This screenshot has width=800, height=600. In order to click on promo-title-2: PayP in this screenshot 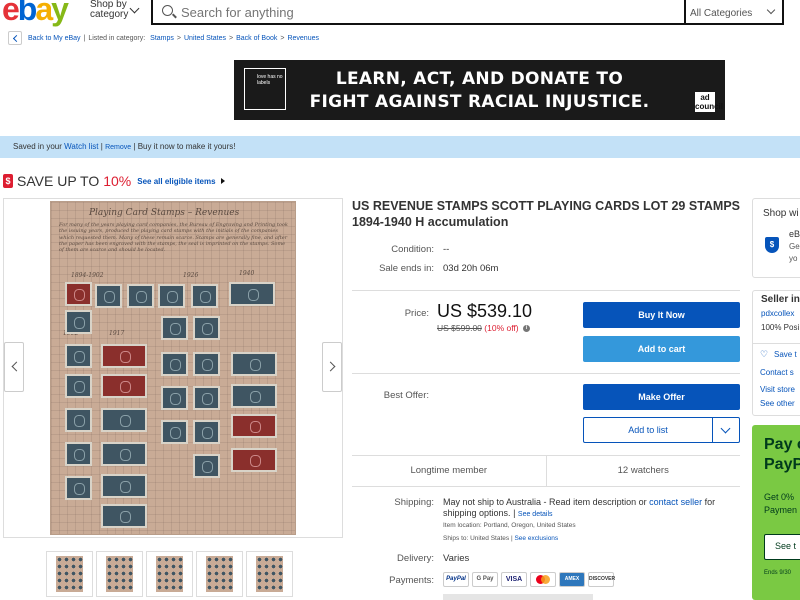, I will do `click(782, 464)`.